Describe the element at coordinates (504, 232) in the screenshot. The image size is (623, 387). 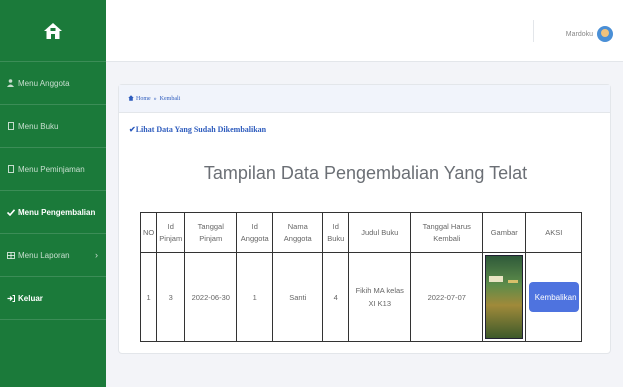
I see `col-header: Gambar` at that location.